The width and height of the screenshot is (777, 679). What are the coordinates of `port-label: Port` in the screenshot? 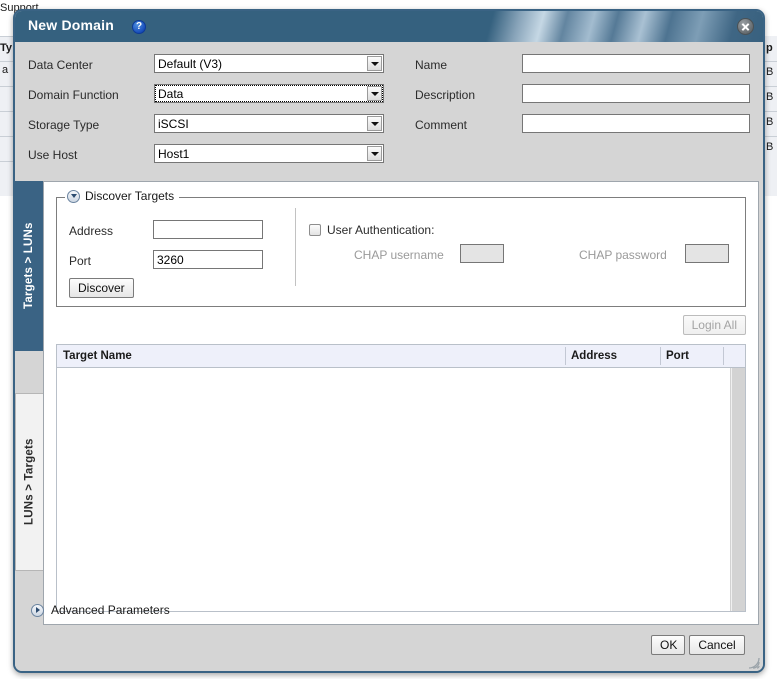 It's located at (80, 261).